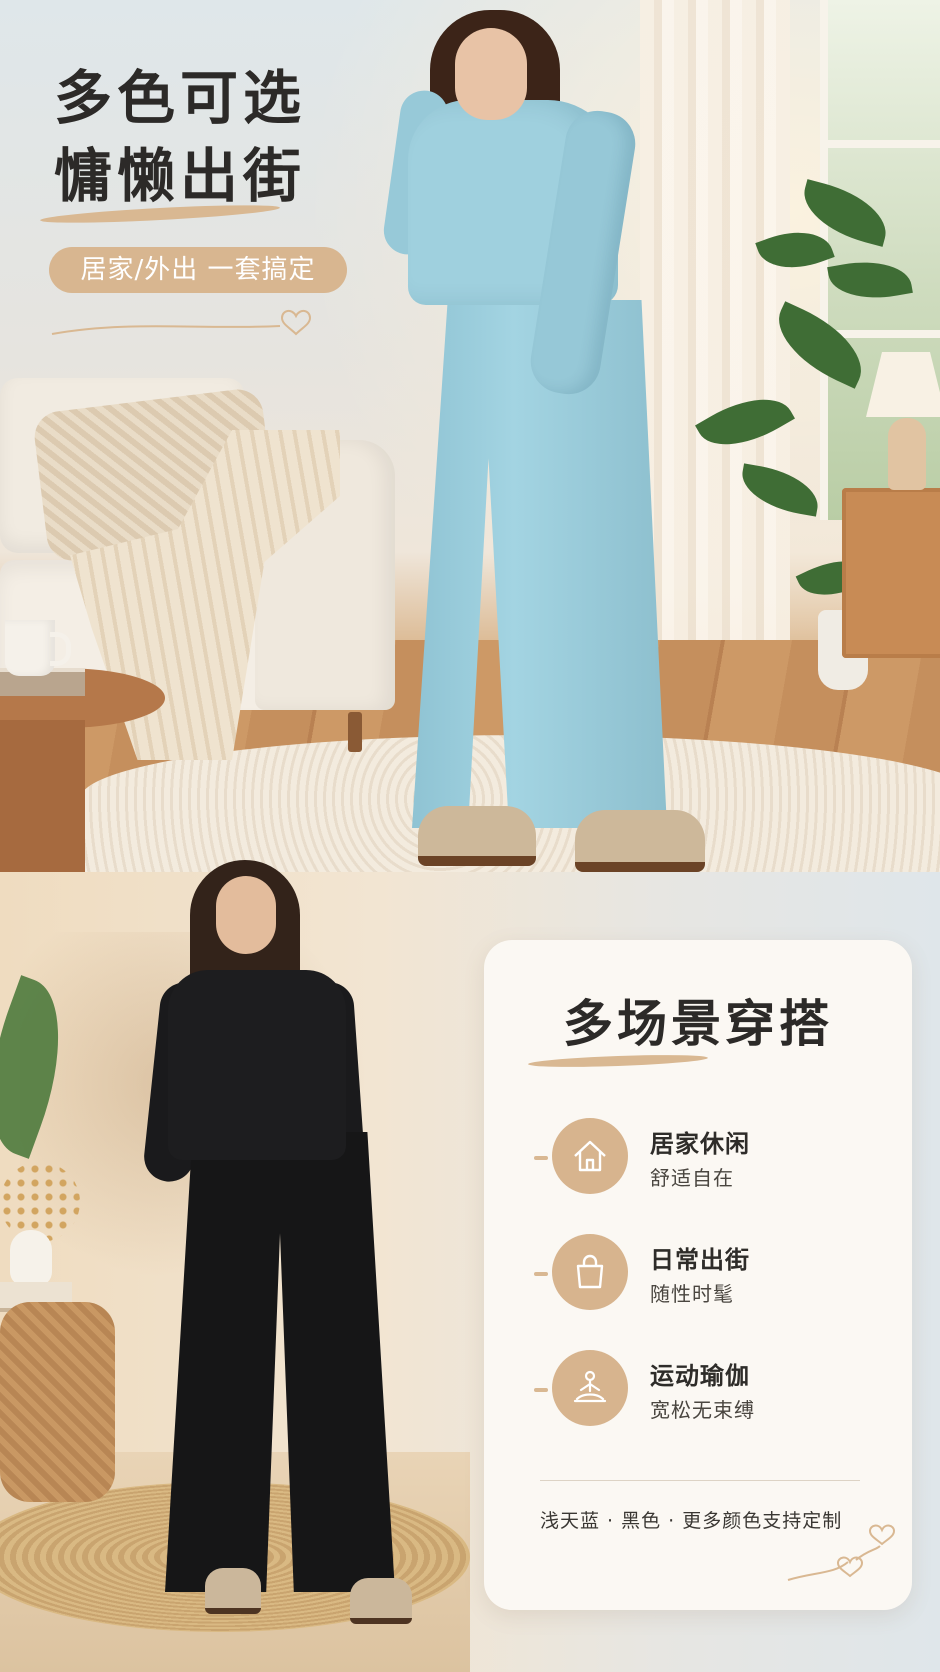 This screenshot has height=1672, width=940. Describe the element at coordinates (700, 1144) in the screenshot. I see `feature-title: 居家休闲` at that location.